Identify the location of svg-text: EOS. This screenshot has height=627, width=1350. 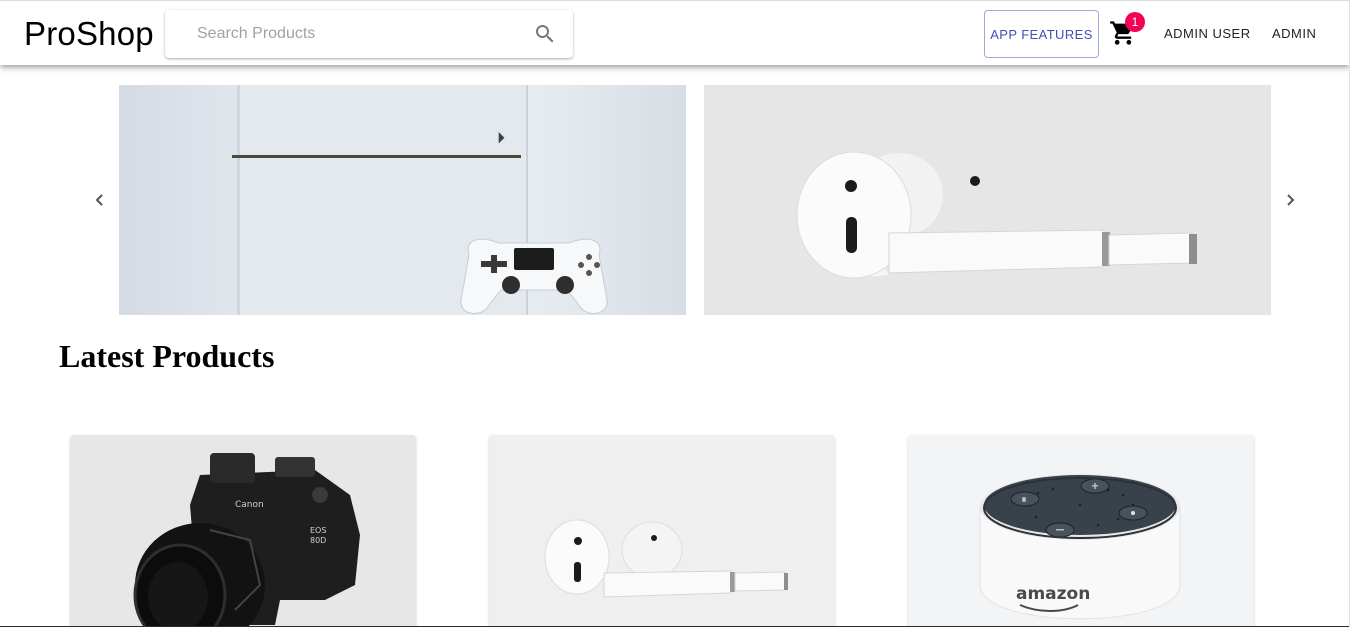
(318, 530).